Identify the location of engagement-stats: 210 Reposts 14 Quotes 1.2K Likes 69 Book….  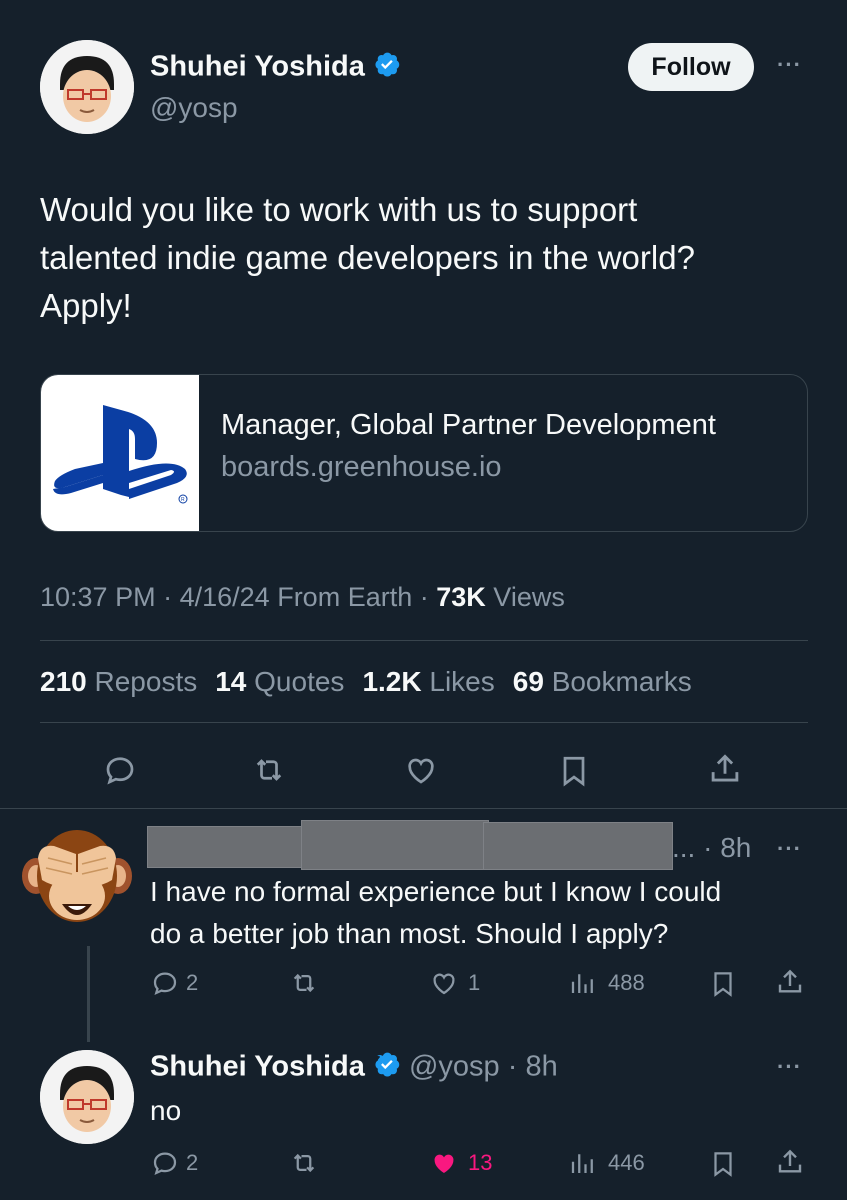
(366, 682).